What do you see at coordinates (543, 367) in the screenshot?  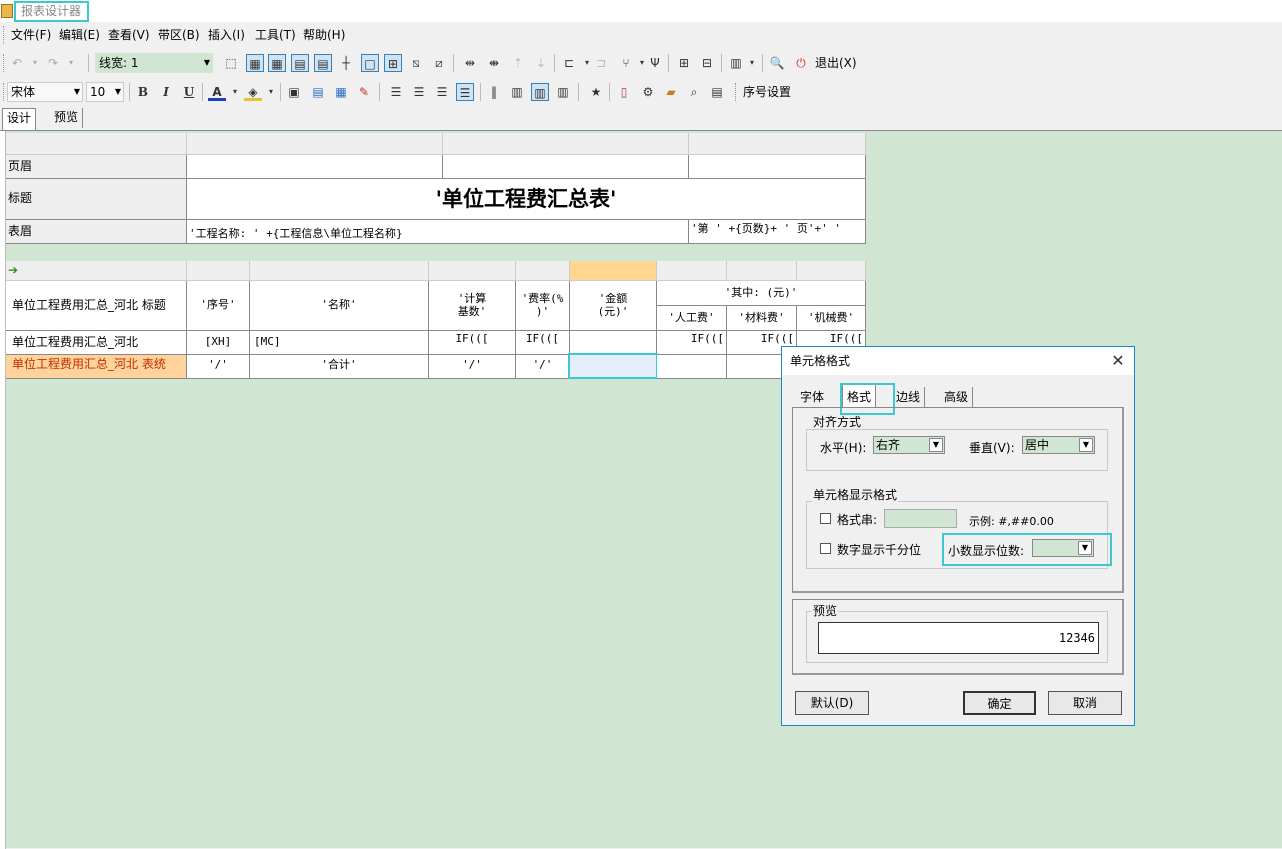 I see `total-rate-cell: '/'` at bounding box center [543, 367].